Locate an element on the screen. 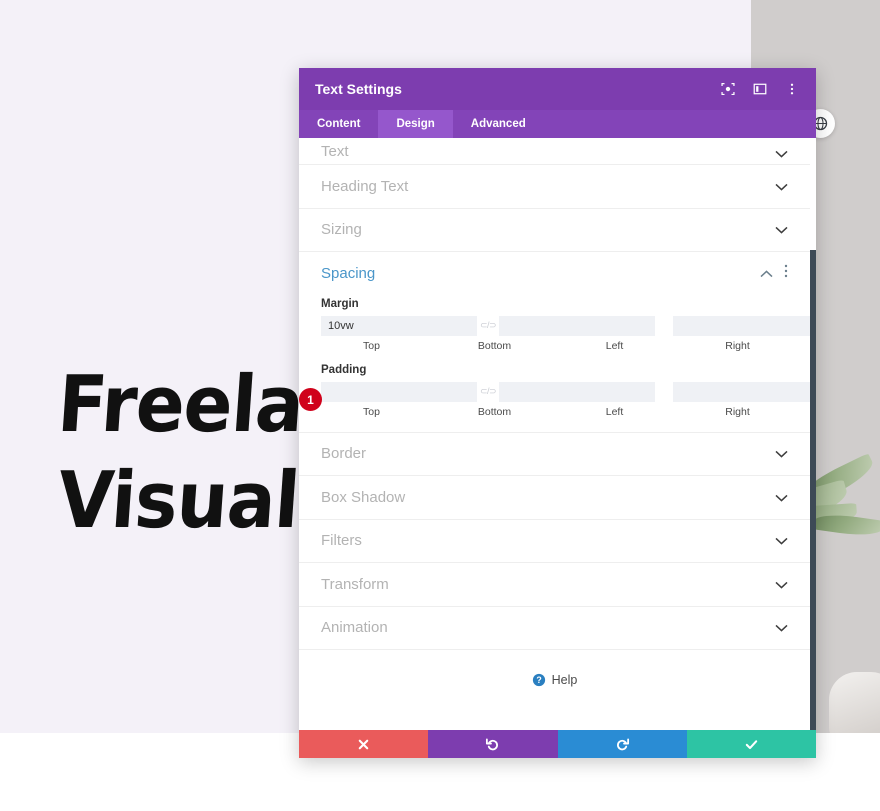 This screenshot has width=880, height=811. tab-content: Content is located at coordinates (338, 124).